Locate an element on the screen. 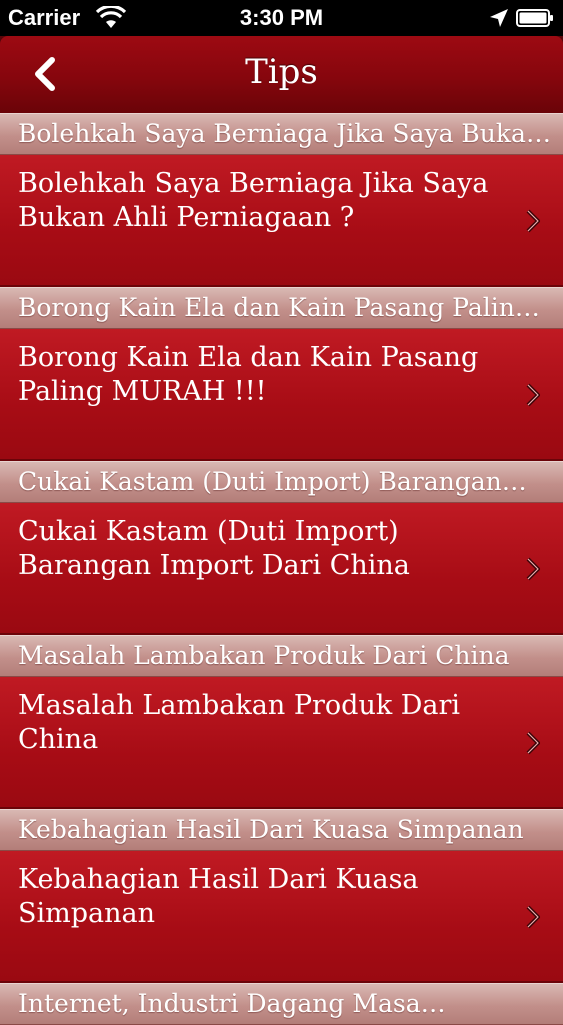 Image resolution: width=563 pixels, height=1025 pixels. page-title: Tips is located at coordinates (281, 72).